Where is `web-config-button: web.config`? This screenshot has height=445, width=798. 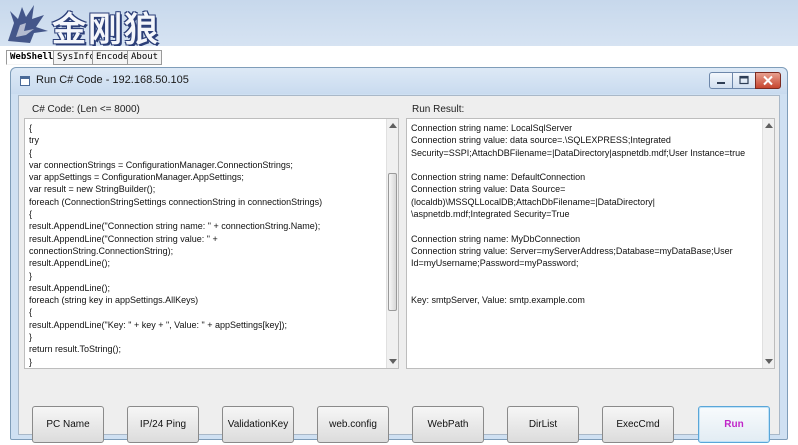
web-config-button: web.config is located at coordinates (353, 424).